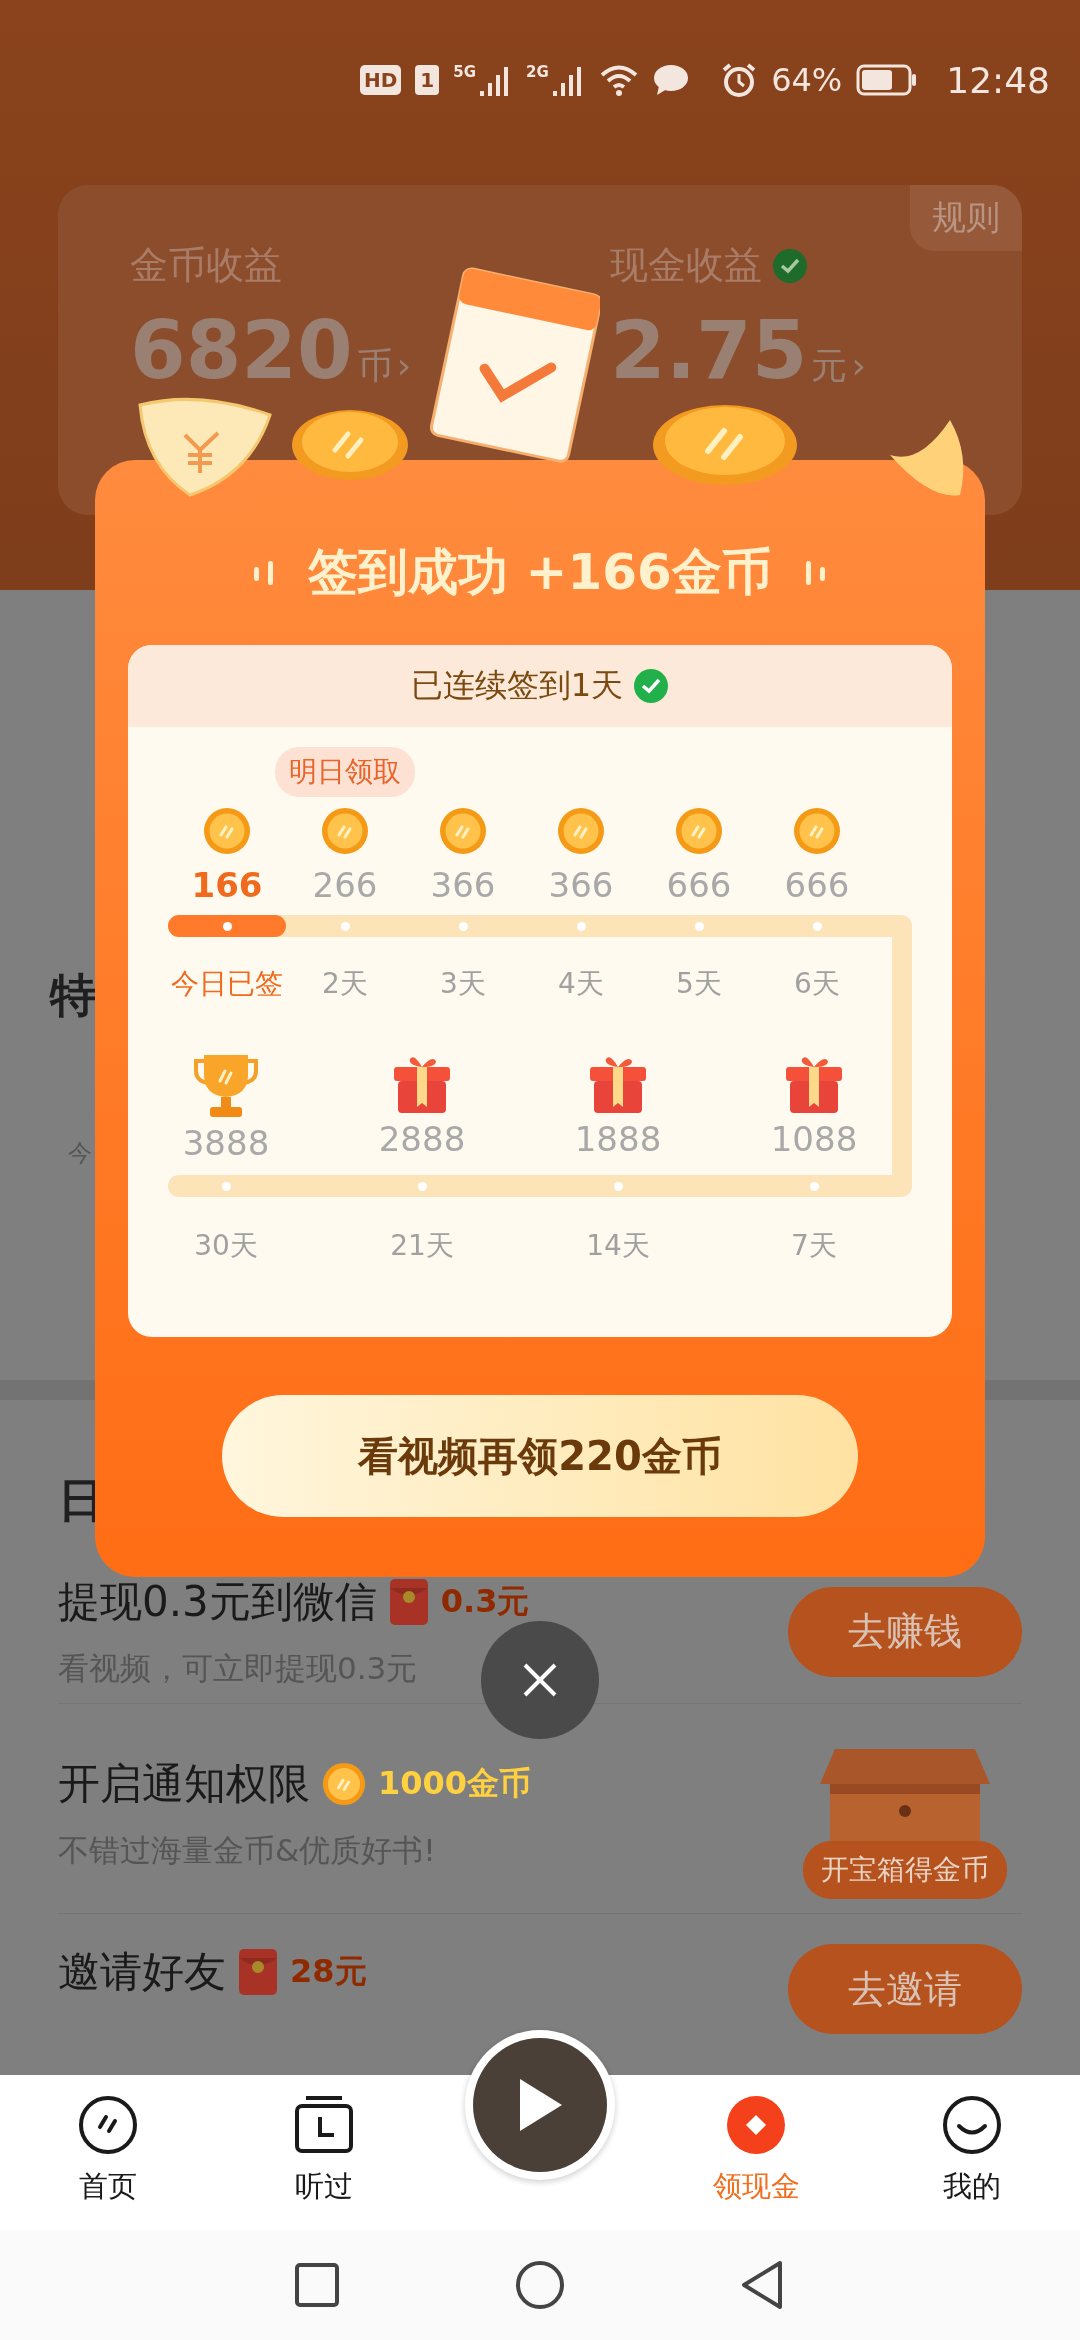 This screenshot has width=1080, height=2340. I want to click on day-label: 今日已签, so click(227, 984).